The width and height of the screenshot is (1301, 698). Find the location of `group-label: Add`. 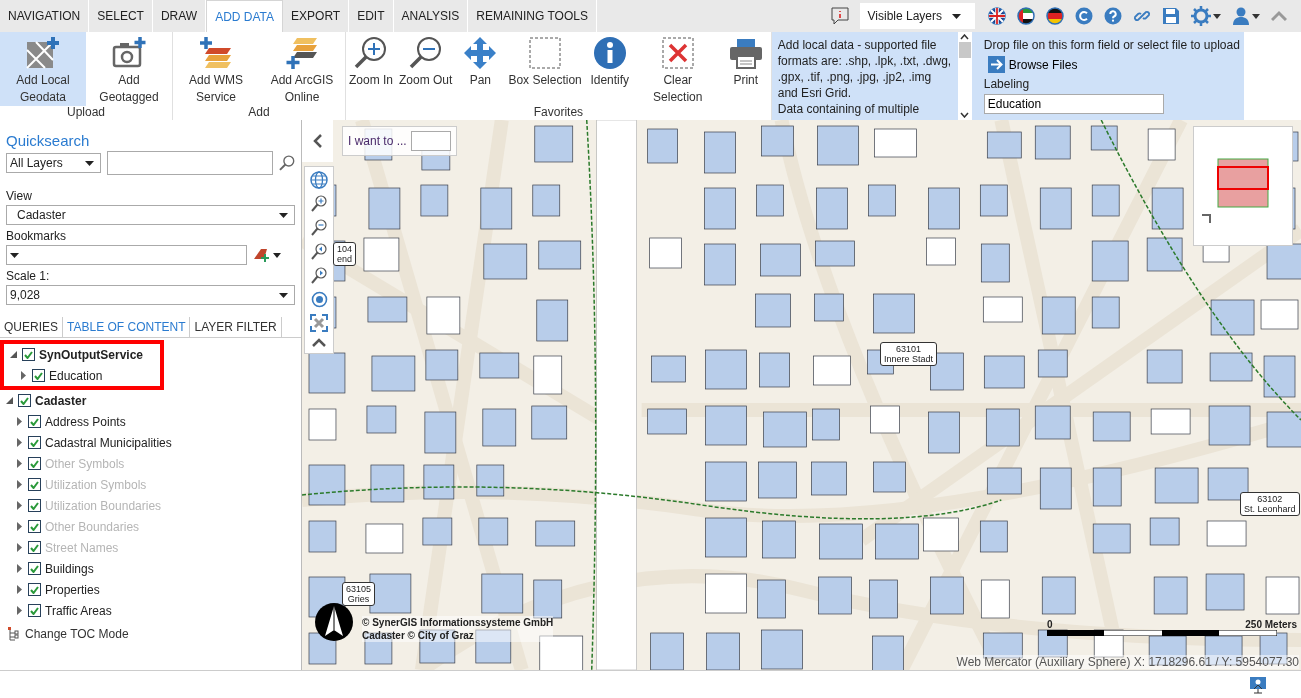

group-label: Add is located at coordinates (259, 113).